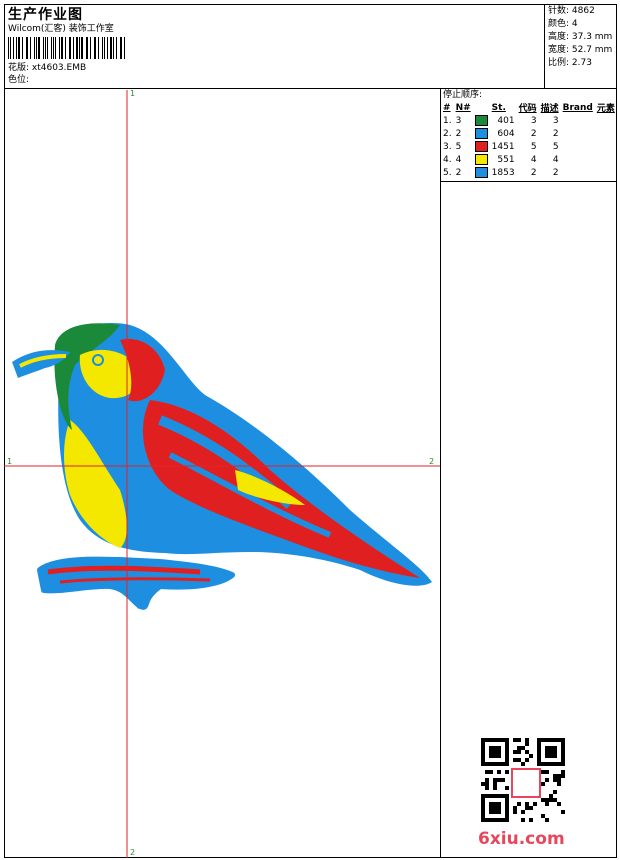  I want to click on watermark-logo: 6xiu.com, so click(521, 839).